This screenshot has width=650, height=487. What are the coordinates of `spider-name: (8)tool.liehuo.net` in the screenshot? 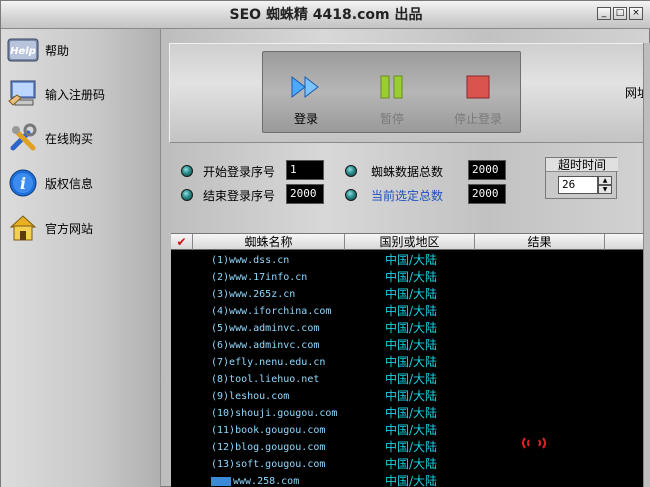 It's located at (265, 379).